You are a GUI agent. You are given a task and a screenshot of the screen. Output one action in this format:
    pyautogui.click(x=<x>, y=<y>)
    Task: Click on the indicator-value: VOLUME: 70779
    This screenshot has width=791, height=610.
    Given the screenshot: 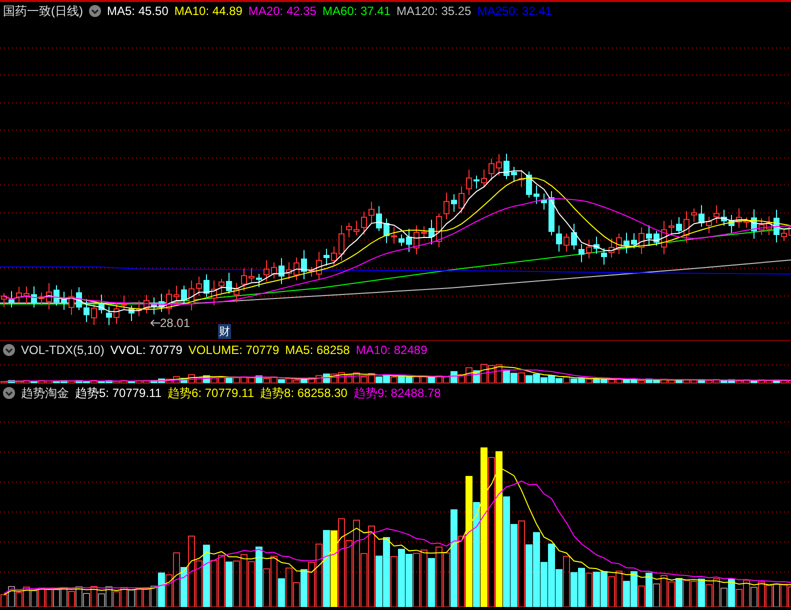 What is the action you would take?
    pyautogui.click(x=234, y=350)
    